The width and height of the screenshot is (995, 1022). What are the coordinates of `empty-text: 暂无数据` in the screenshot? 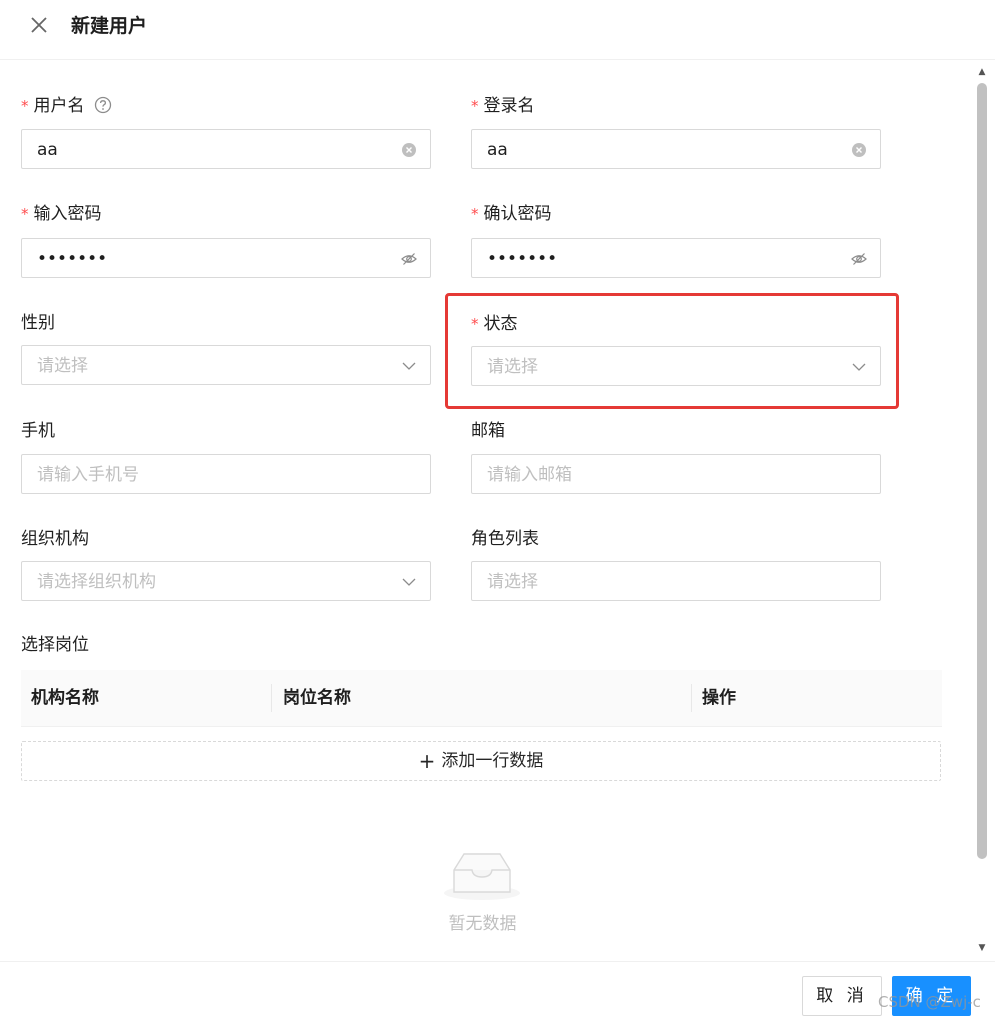 It's located at (482, 924).